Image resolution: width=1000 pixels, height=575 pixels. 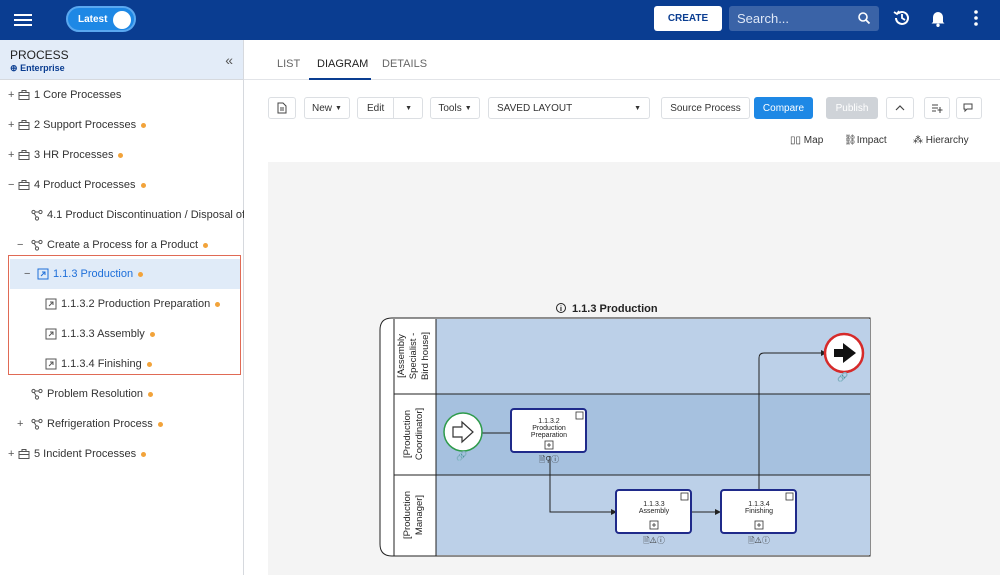 I want to click on task-id: 1.1.3.4, so click(x=759, y=504).